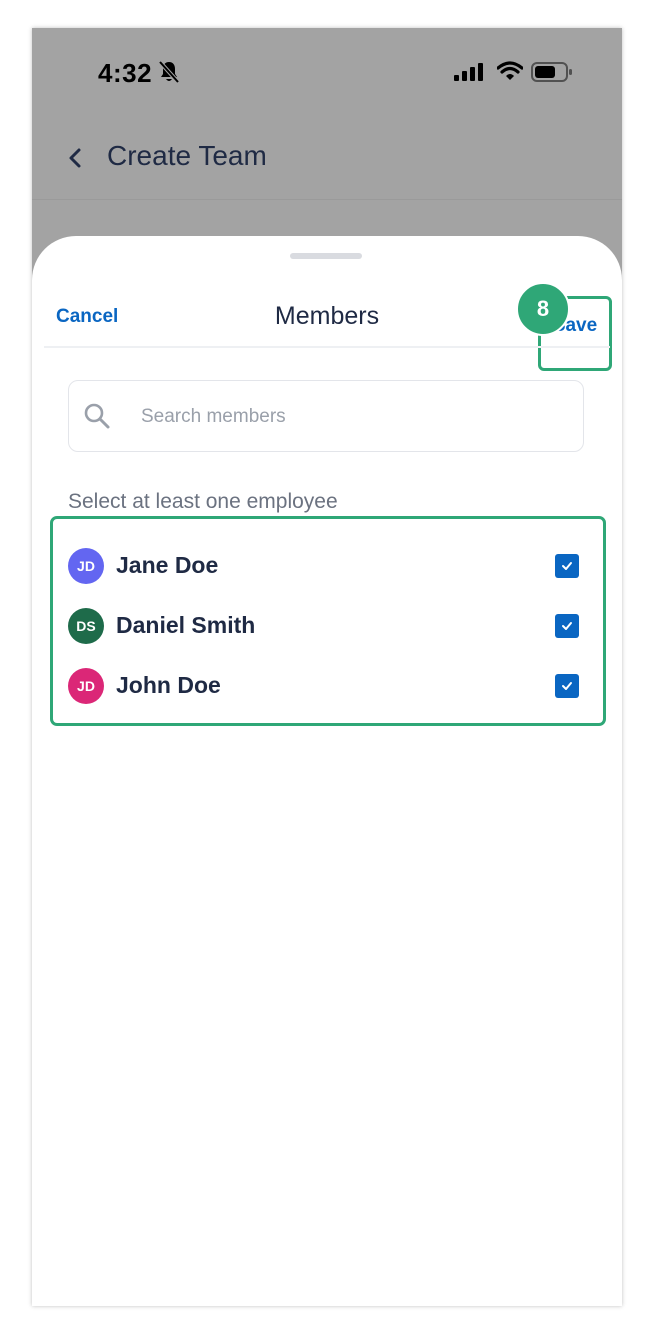  Describe the element at coordinates (327, 326) in the screenshot. I see `sheet-header: Cancel Members Save 8` at that location.